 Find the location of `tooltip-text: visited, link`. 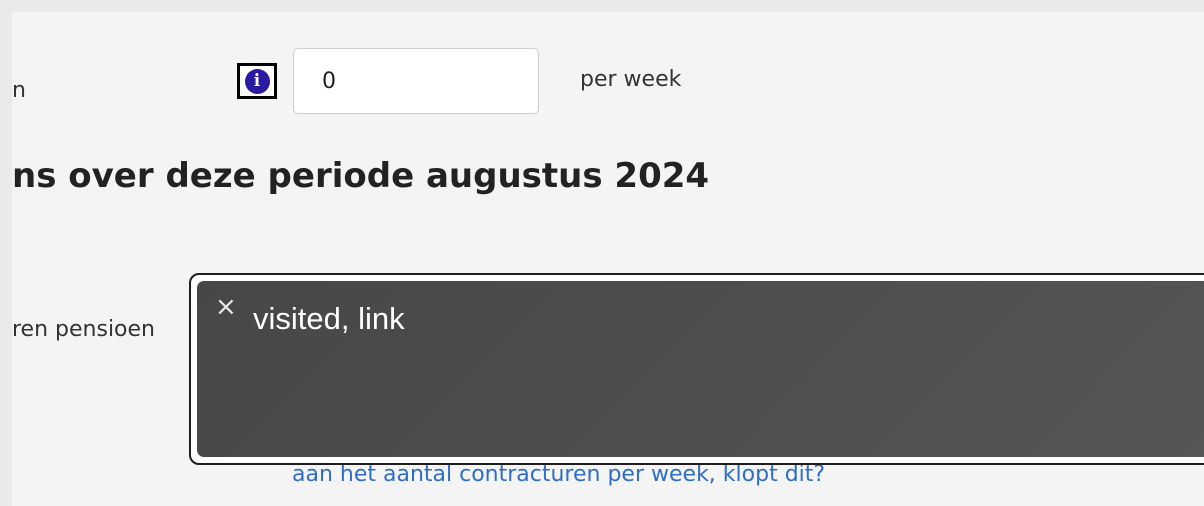

tooltip-text: visited, link is located at coordinates (329, 318).